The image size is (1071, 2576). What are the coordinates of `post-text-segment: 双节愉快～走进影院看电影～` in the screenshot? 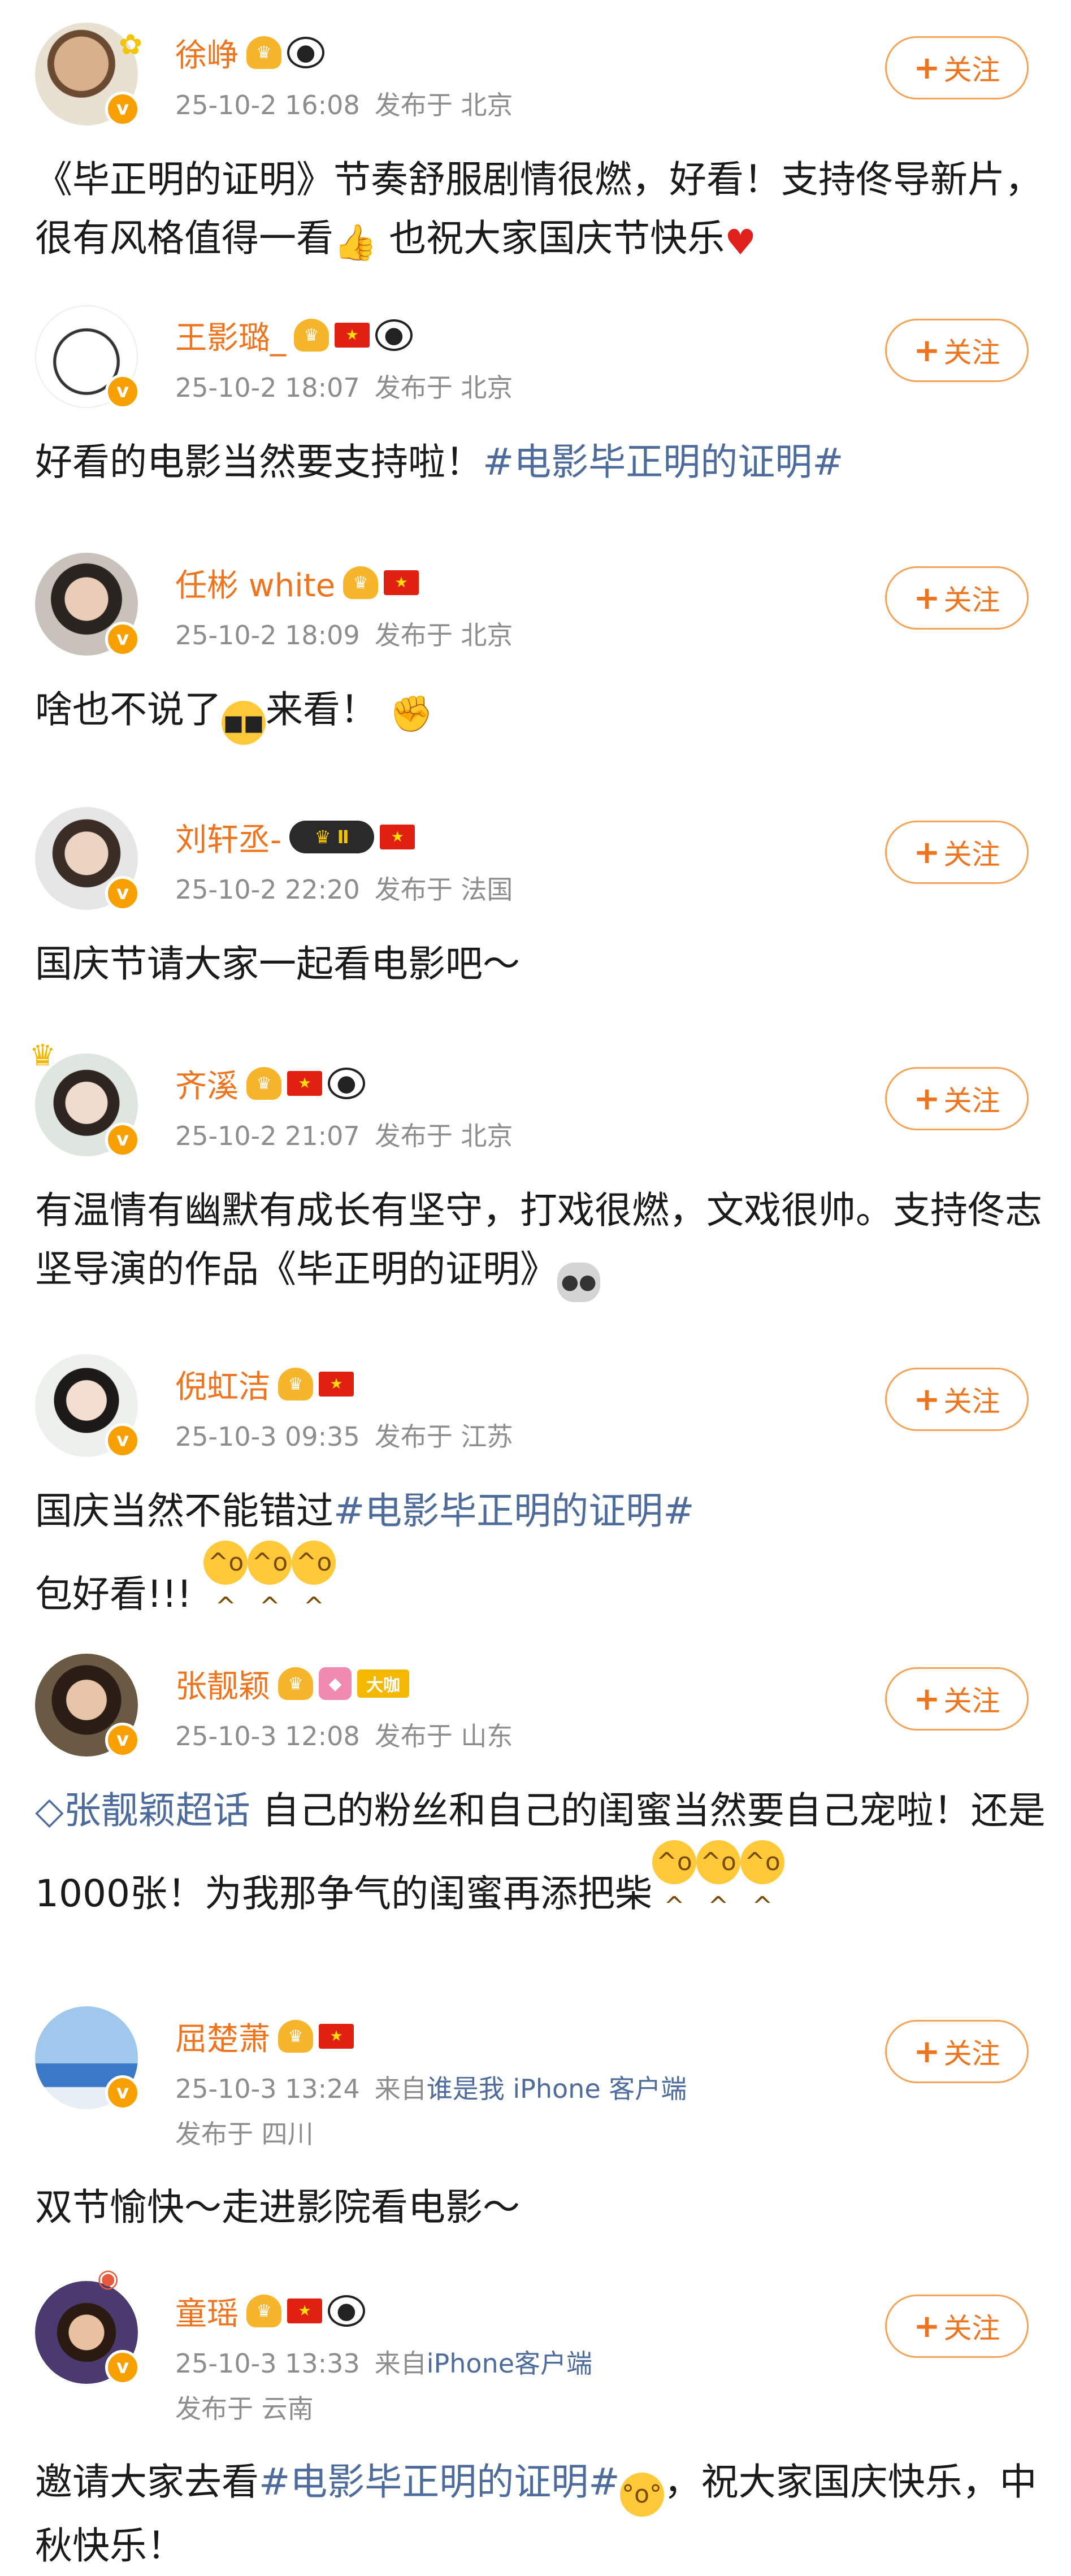 It's located at (277, 2207).